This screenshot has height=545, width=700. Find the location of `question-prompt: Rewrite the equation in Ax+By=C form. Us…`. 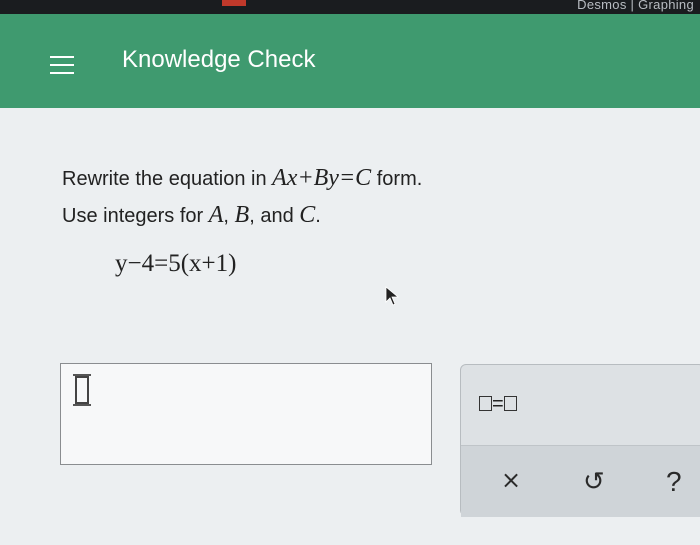

question-prompt: Rewrite the equation in Ax+By=C form. Us… is located at coordinates (242, 197).